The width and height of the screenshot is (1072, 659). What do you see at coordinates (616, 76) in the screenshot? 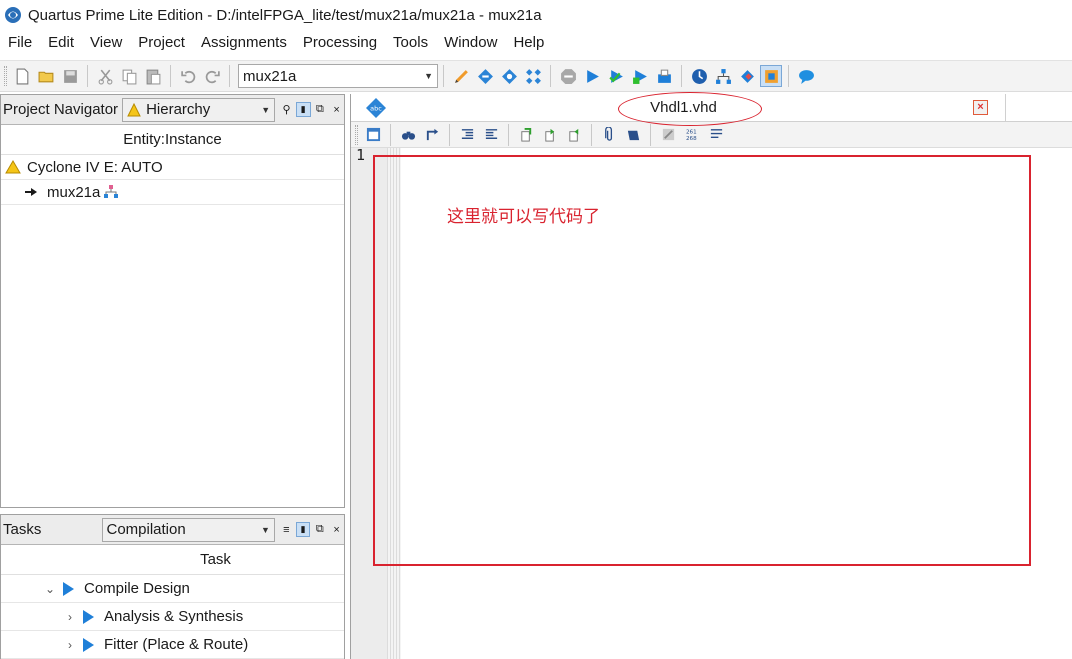
I see `analysis-synthesis-icon` at bounding box center [616, 76].